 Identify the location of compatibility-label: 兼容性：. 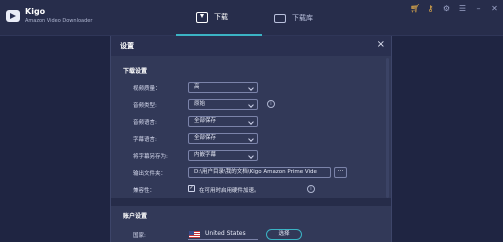
(144, 191).